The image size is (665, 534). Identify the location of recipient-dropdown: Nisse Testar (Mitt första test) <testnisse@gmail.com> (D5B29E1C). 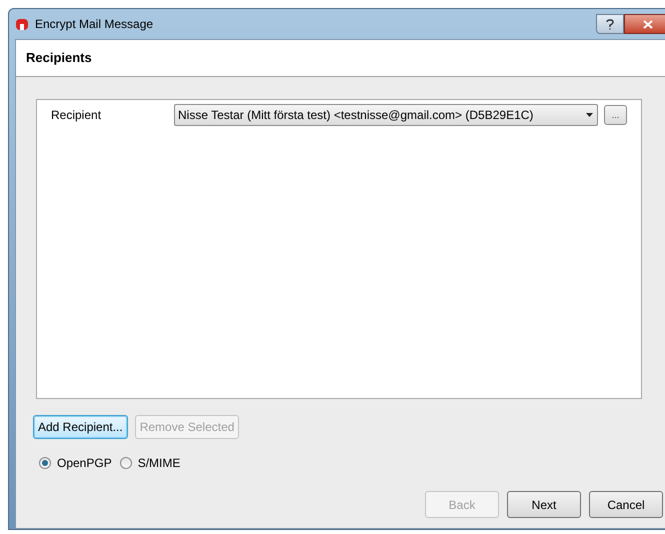
(386, 115).